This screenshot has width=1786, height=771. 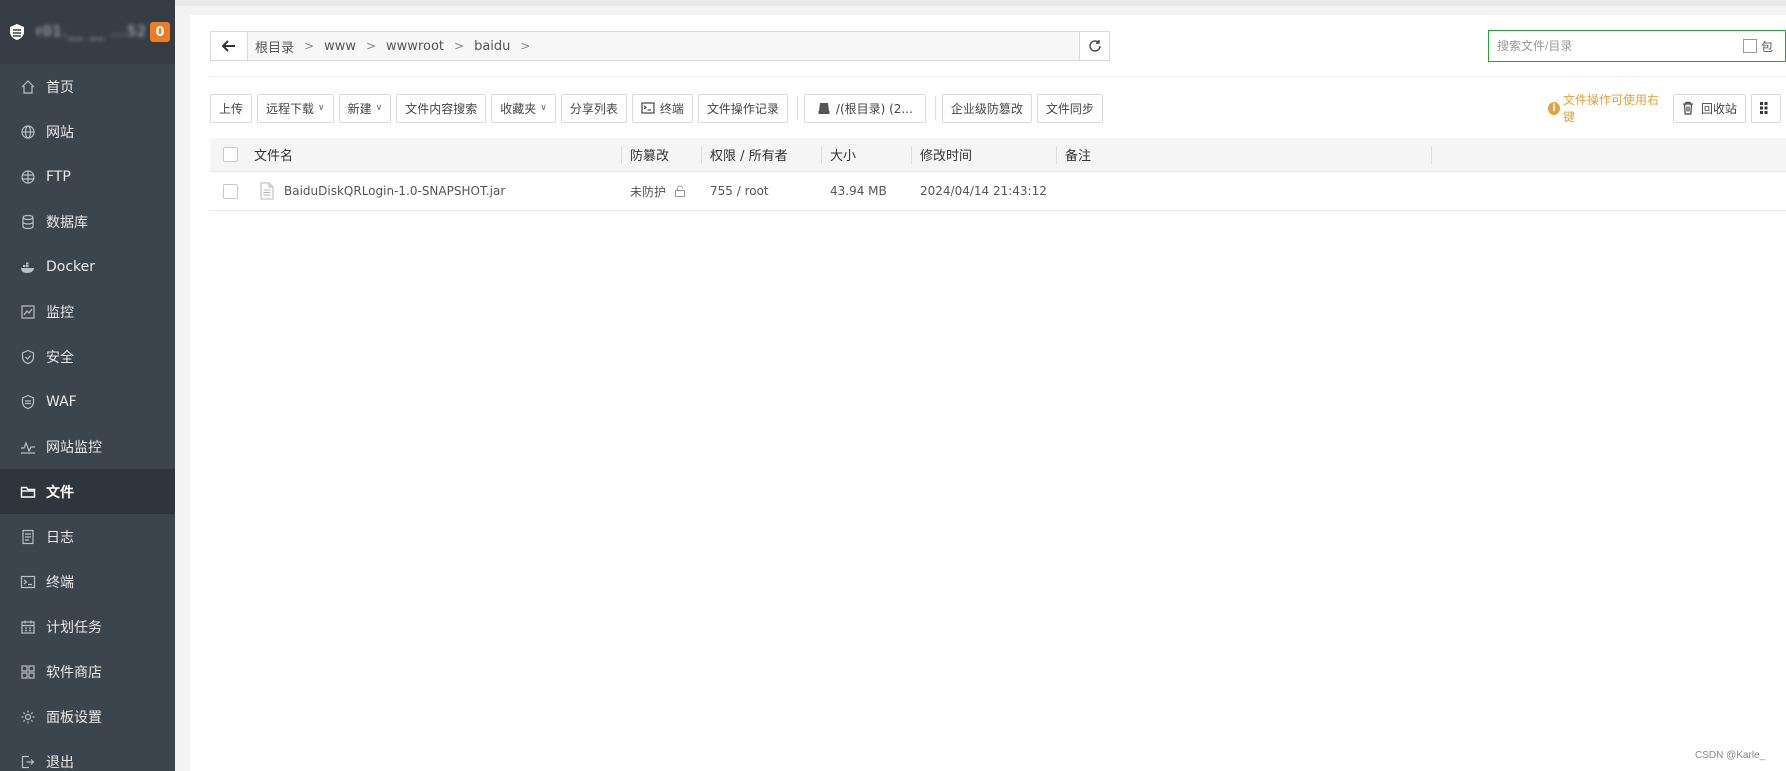 I want to click on table-header: 文件名 防篡改 权限 / 所有者 大小 修改时间 备注, so click(x=998, y=155).